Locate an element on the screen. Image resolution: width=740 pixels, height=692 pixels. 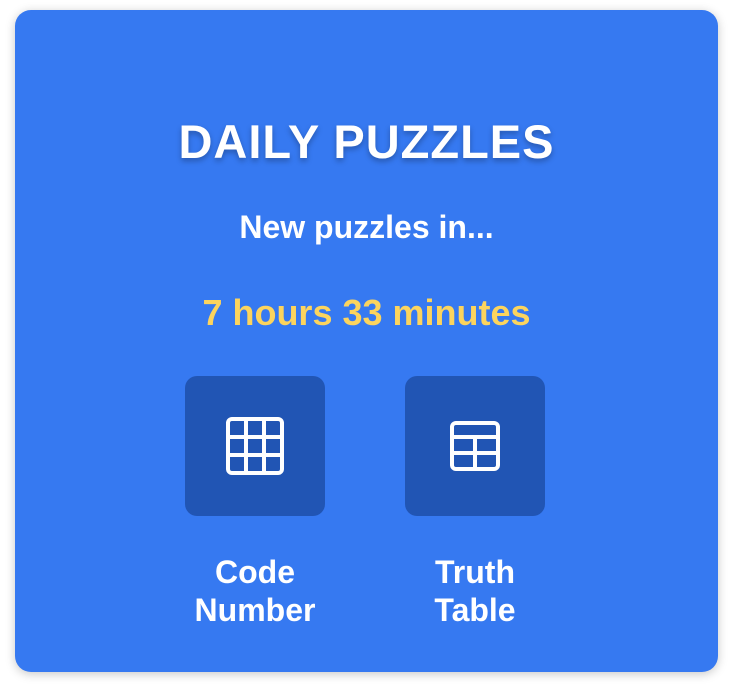
puzzle-label-line2: Number is located at coordinates (255, 610).